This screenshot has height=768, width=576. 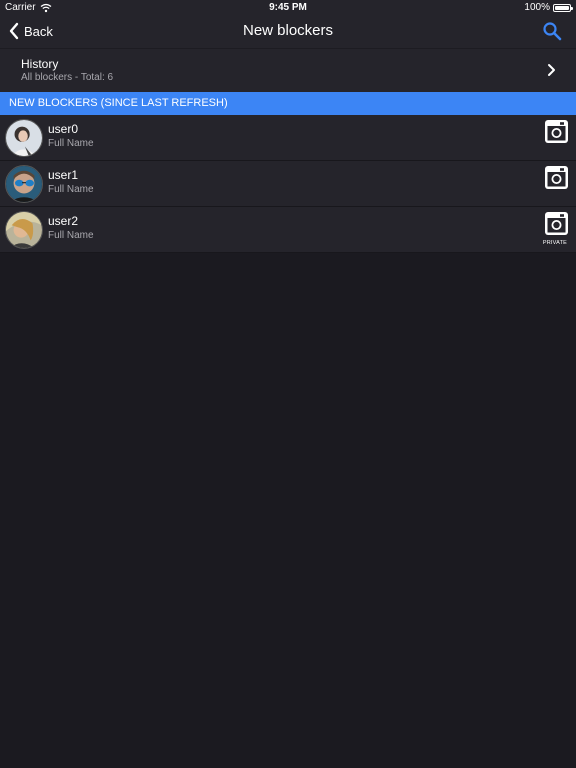 What do you see at coordinates (288, 70) in the screenshot?
I see `history-row: History All blockers - Total: 6` at bounding box center [288, 70].